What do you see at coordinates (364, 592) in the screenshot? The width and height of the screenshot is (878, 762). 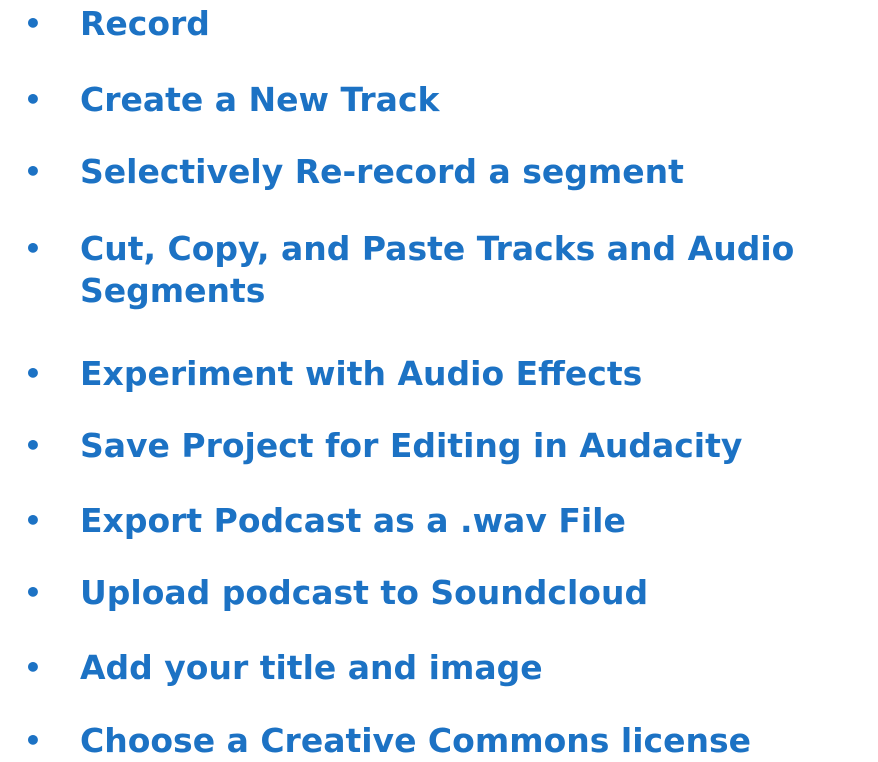 I see `list-item-text: Upload podcast to Soundcloud` at bounding box center [364, 592].